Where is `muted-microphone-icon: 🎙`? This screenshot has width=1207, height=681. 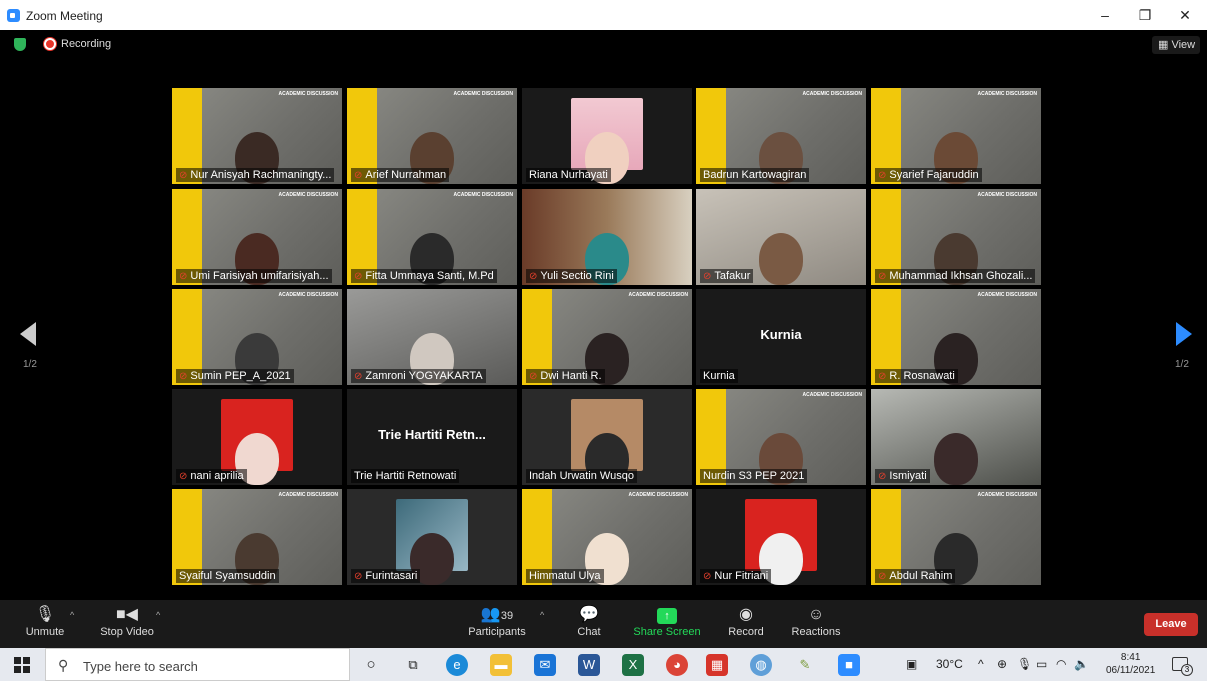 muted-microphone-icon: 🎙 is located at coordinates (45, 614).